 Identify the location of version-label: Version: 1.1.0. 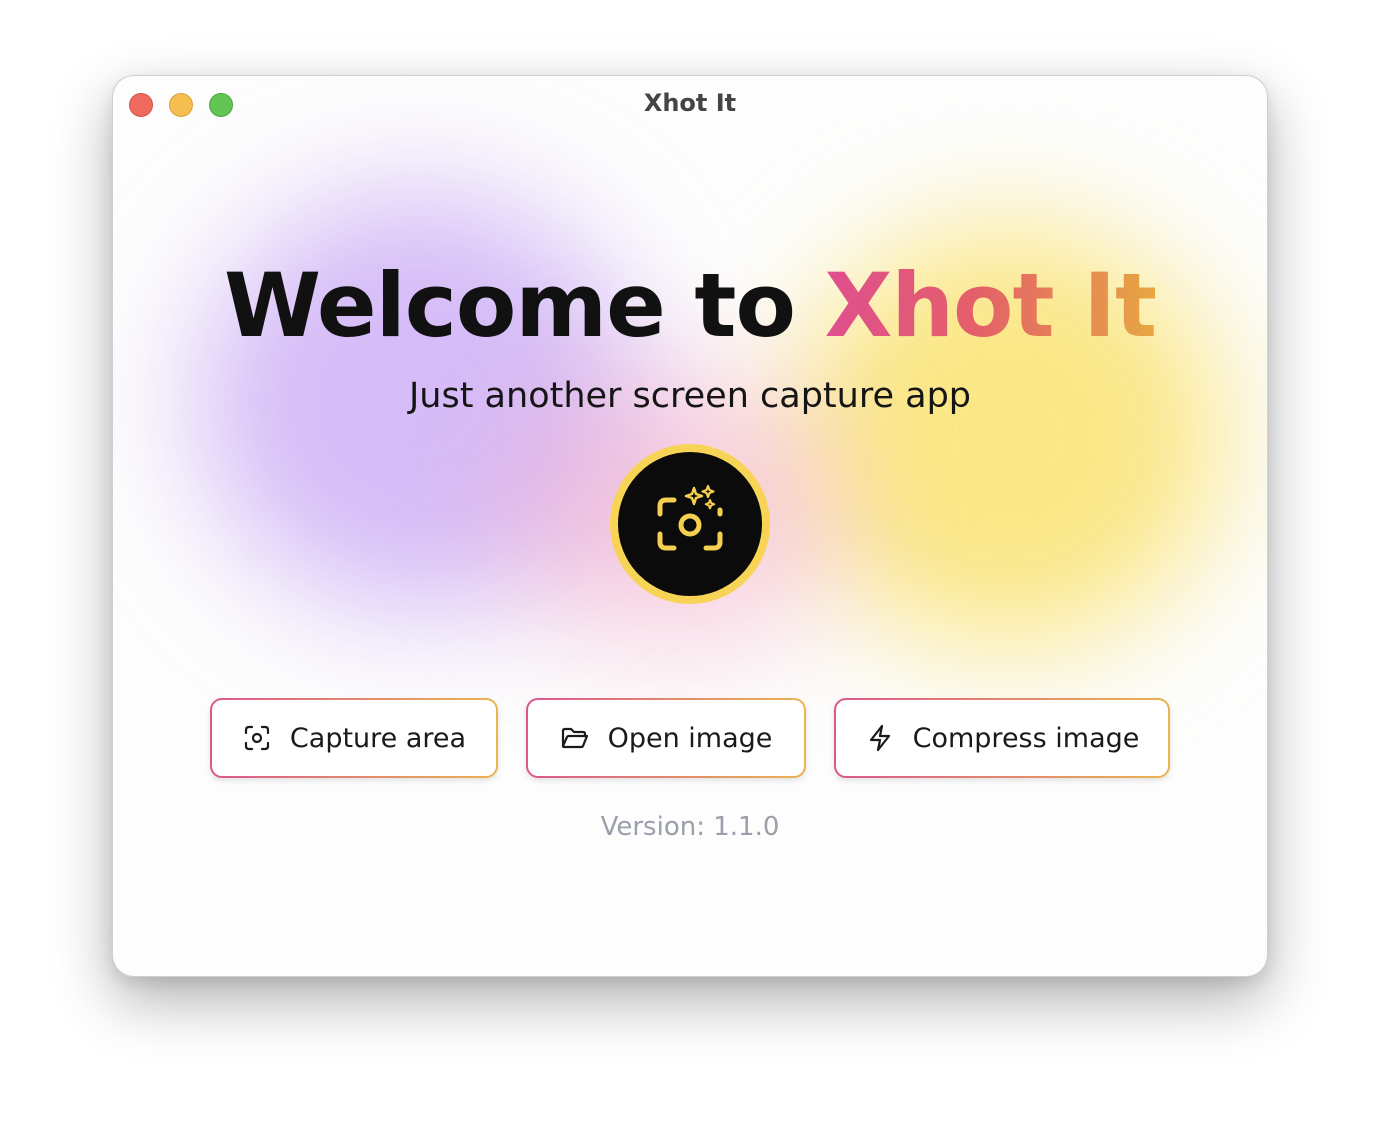
(690, 827).